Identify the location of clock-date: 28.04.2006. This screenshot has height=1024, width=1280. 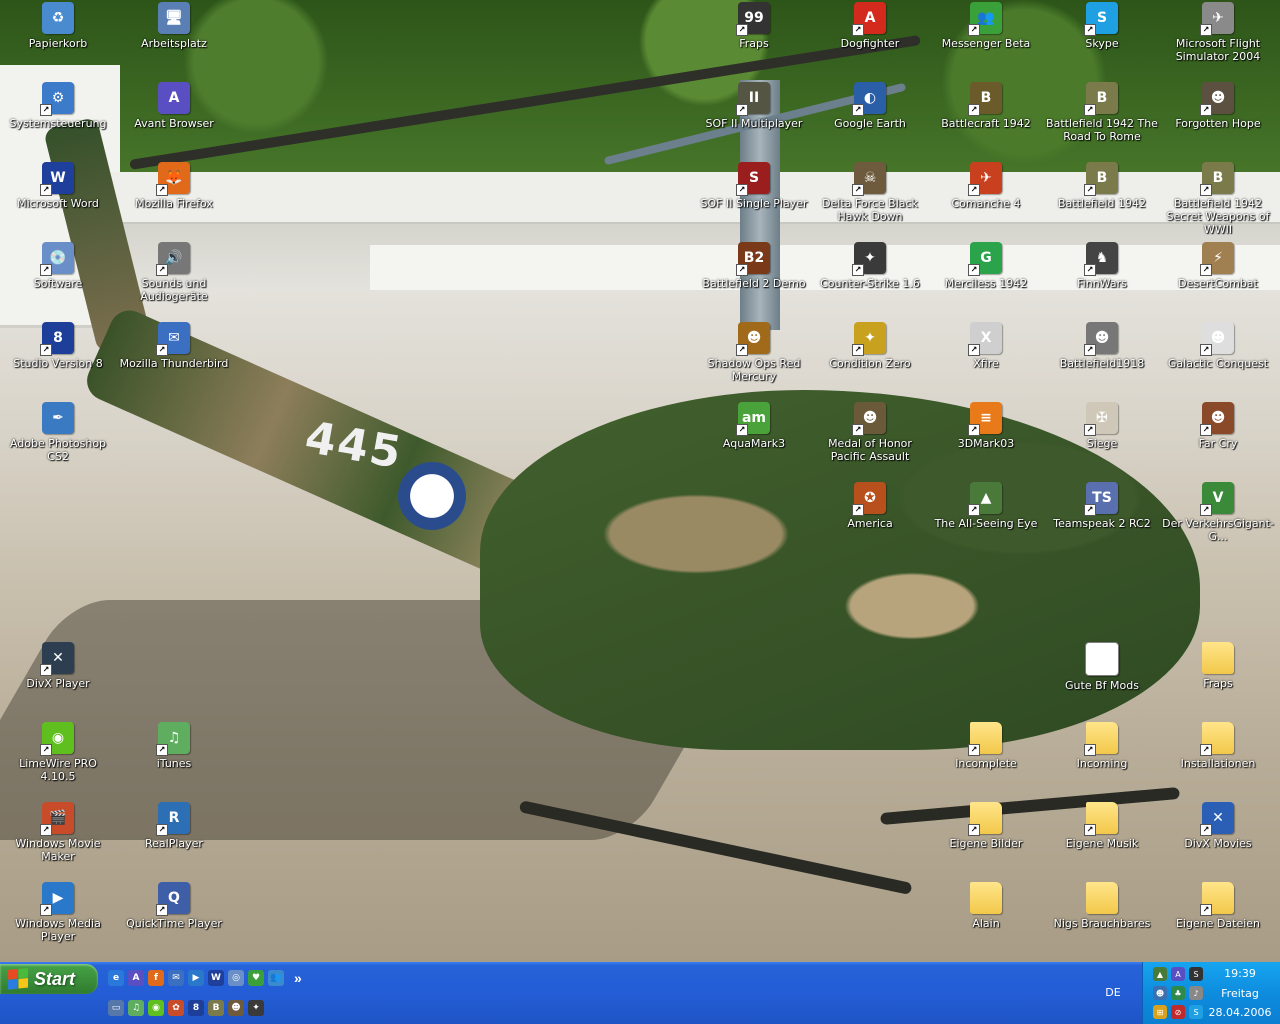
(1240, 1012).